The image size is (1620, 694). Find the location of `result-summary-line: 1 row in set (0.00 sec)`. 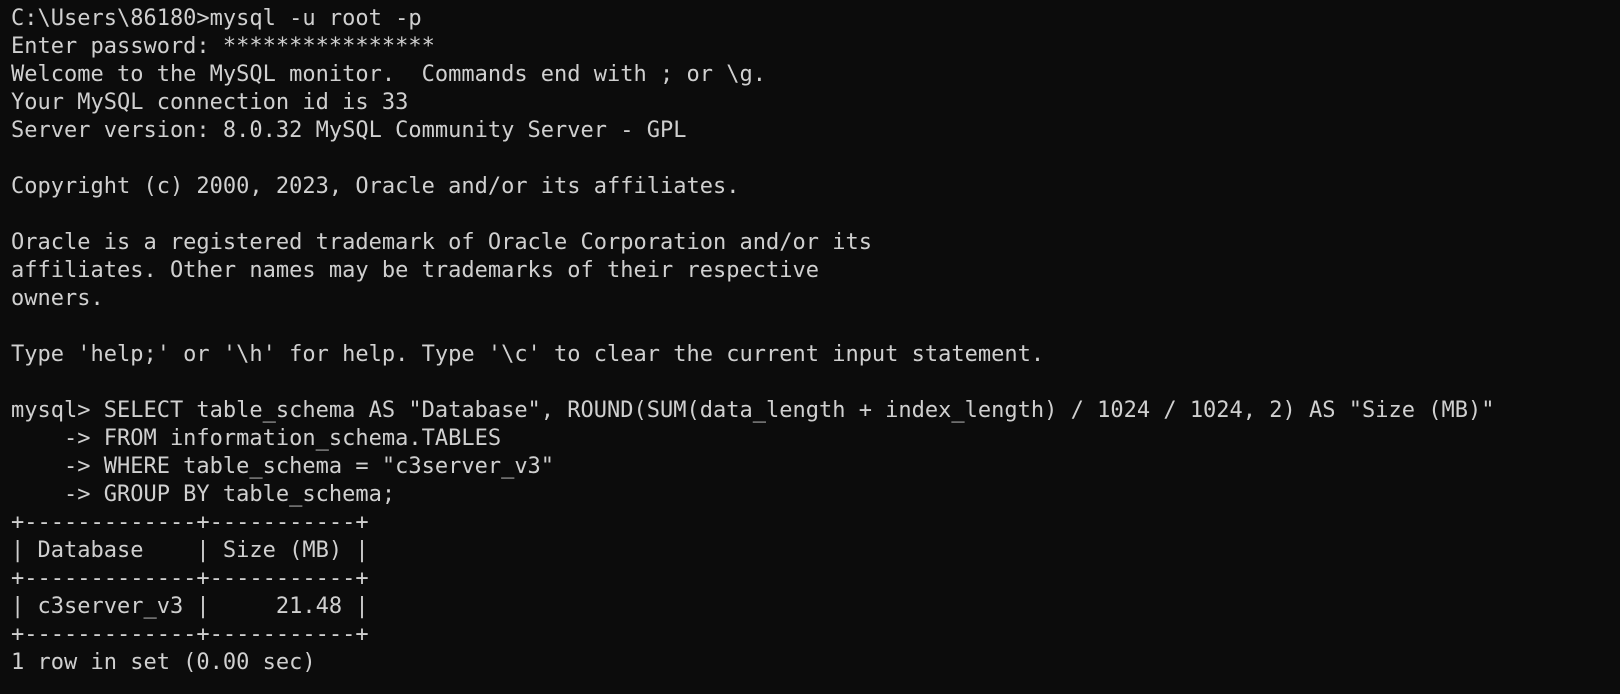

result-summary-line: 1 row in set (0.00 sec) is located at coordinates (163, 662).